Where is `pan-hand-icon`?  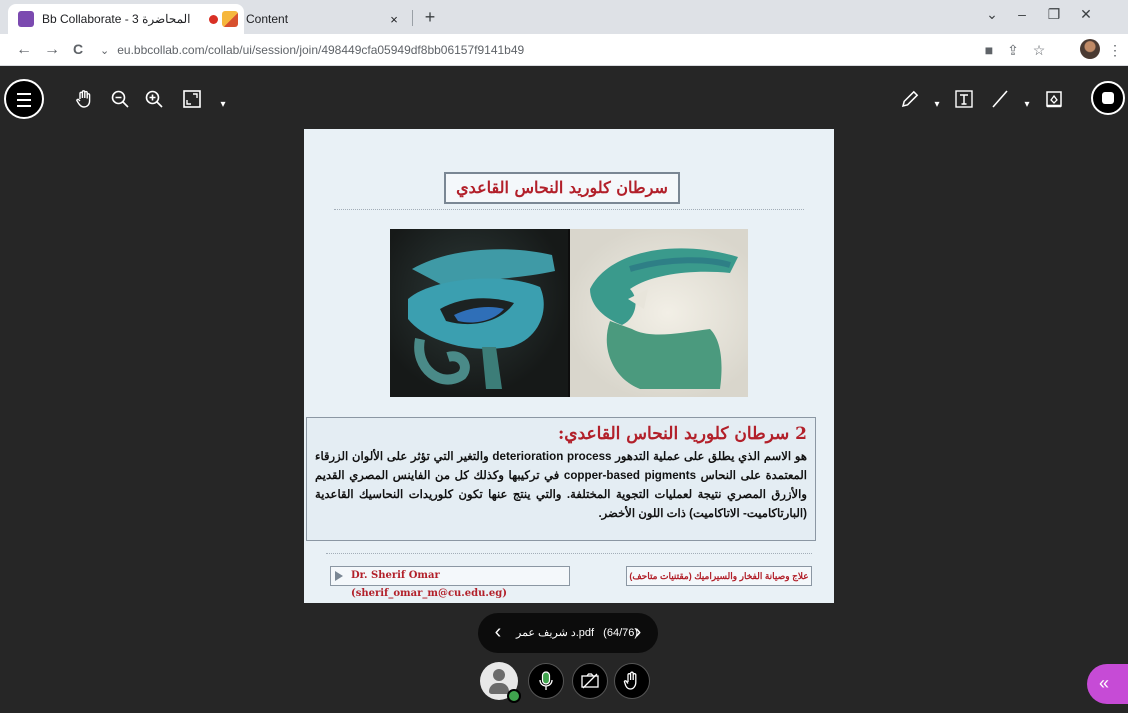
pan-hand-icon is located at coordinates (84, 101).